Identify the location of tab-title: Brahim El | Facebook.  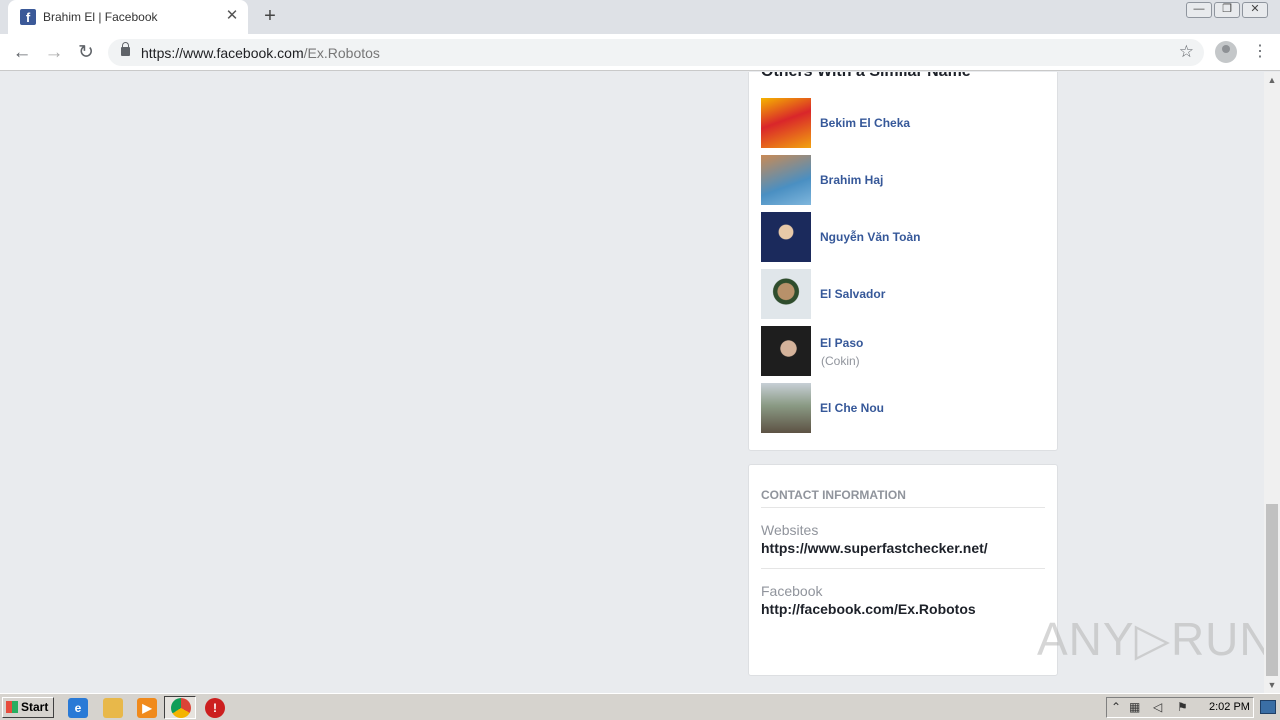
(100, 17).